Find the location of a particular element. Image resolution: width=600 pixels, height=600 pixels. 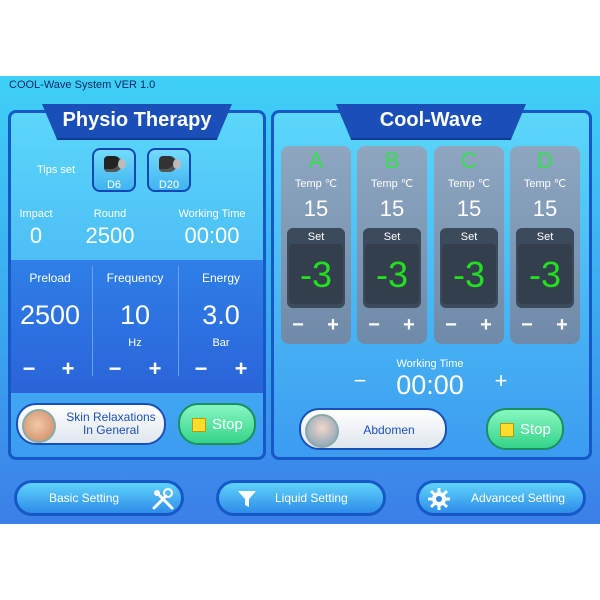

liquid-setting-button: Liquid Setting is located at coordinates (301, 498).